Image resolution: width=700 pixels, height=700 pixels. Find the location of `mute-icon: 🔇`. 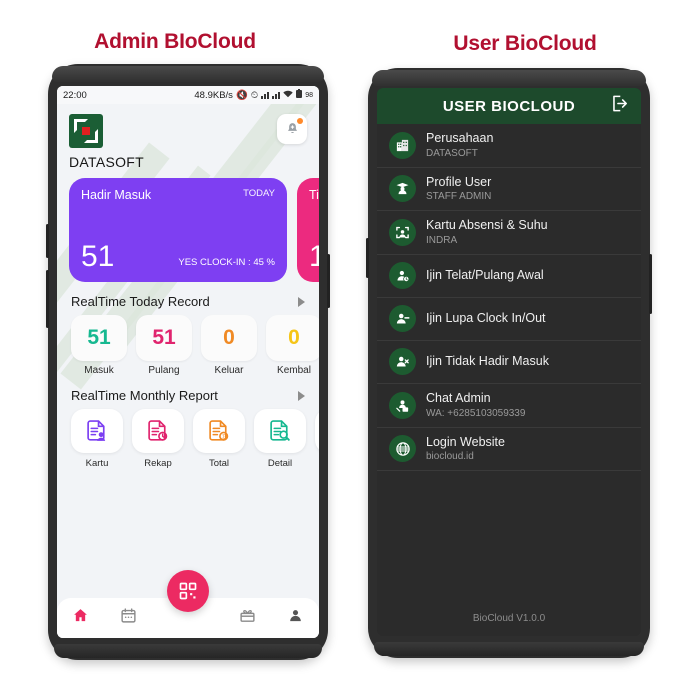

mute-icon: 🔇 is located at coordinates (241, 95).